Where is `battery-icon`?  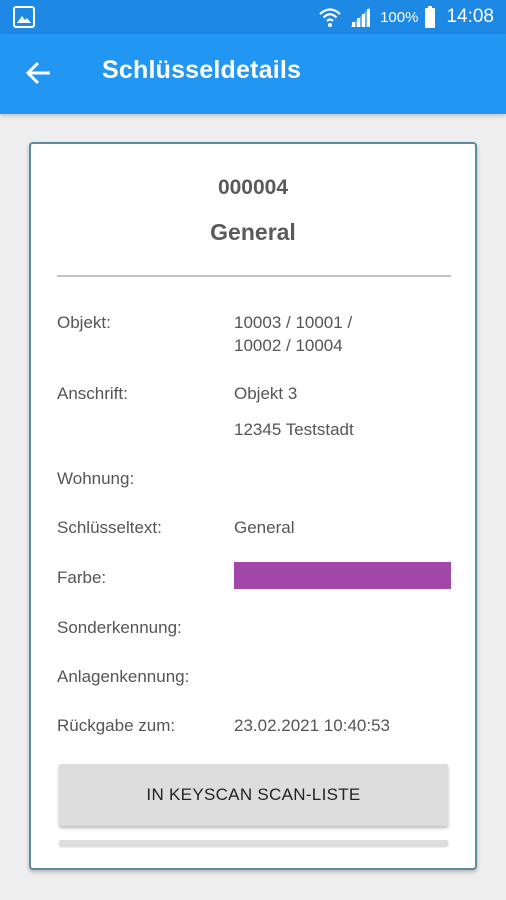 battery-icon is located at coordinates (430, 17).